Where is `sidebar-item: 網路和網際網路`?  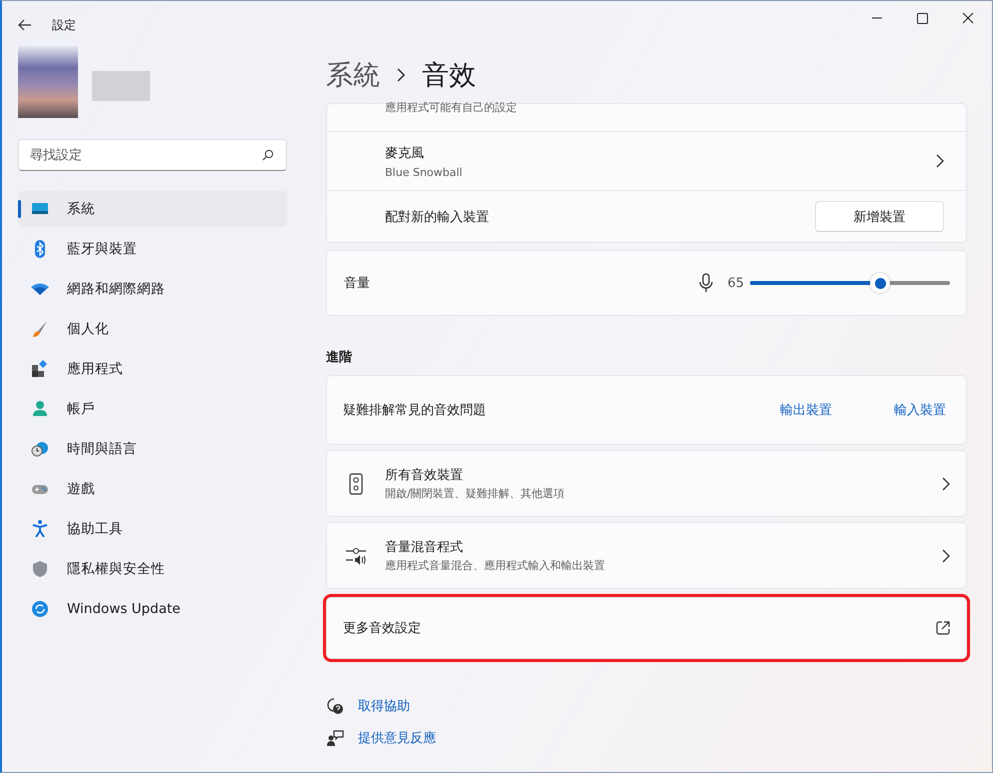
sidebar-item: 網路和網際網路 is located at coordinates (152, 289).